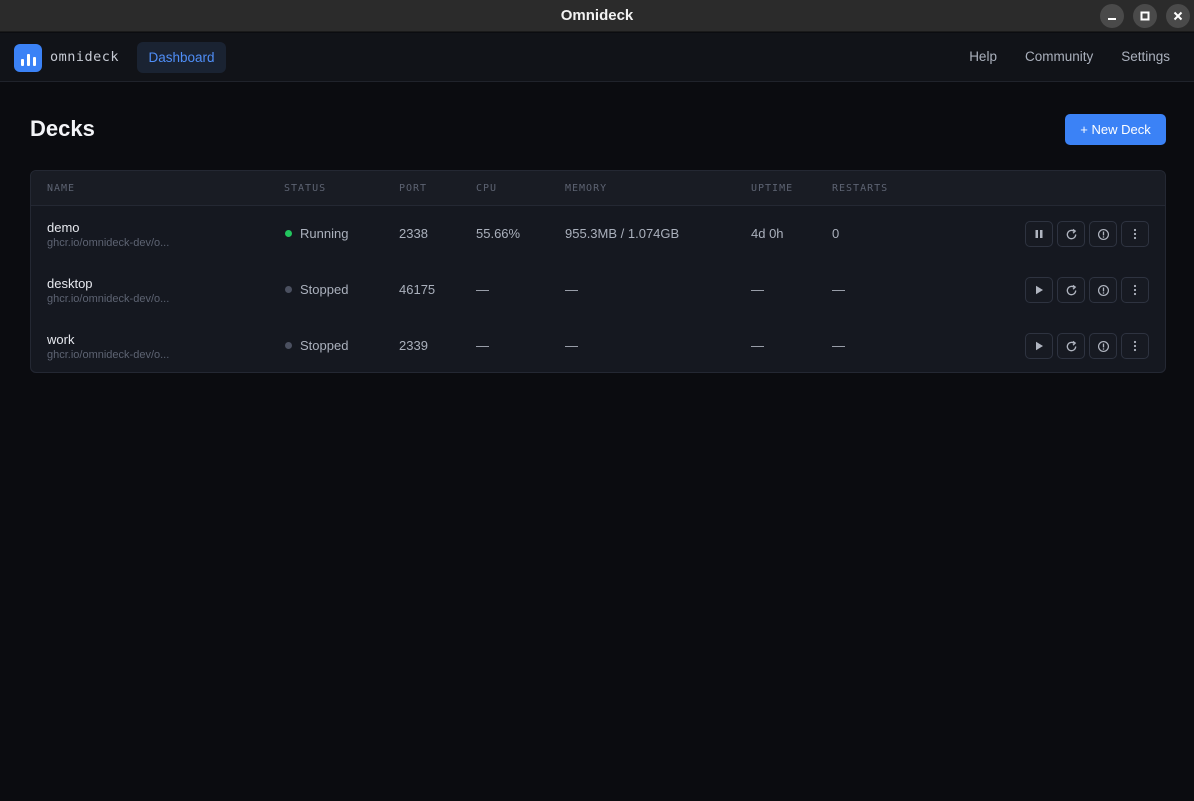  I want to click on port-value: 2339, so click(413, 345).